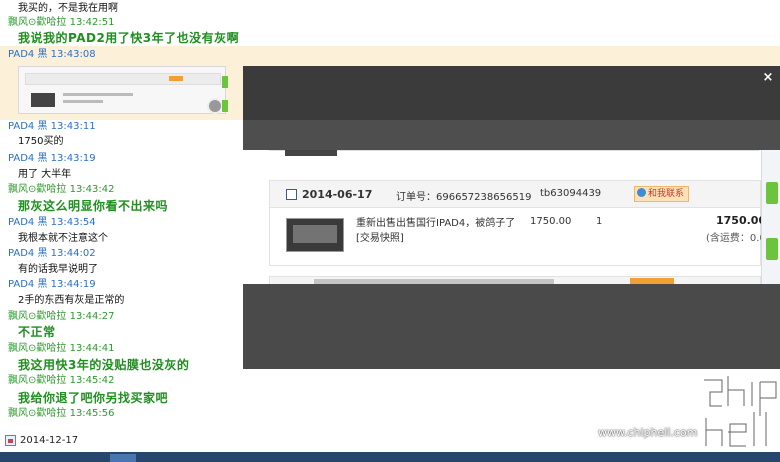 The height and width of the screenshot is (462, 780). I want to click on viewer-top-bar, so click(511, 93).